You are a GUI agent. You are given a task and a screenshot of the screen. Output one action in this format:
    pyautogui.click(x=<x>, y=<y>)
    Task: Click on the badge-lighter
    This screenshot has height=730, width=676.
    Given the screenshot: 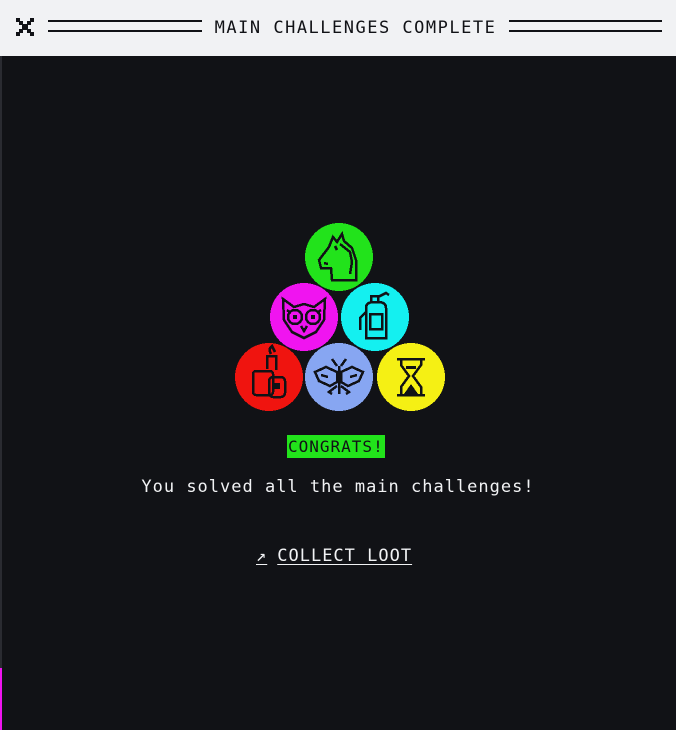 What is the action you would take?
    pyautogui.click(x=269, y=377)
    